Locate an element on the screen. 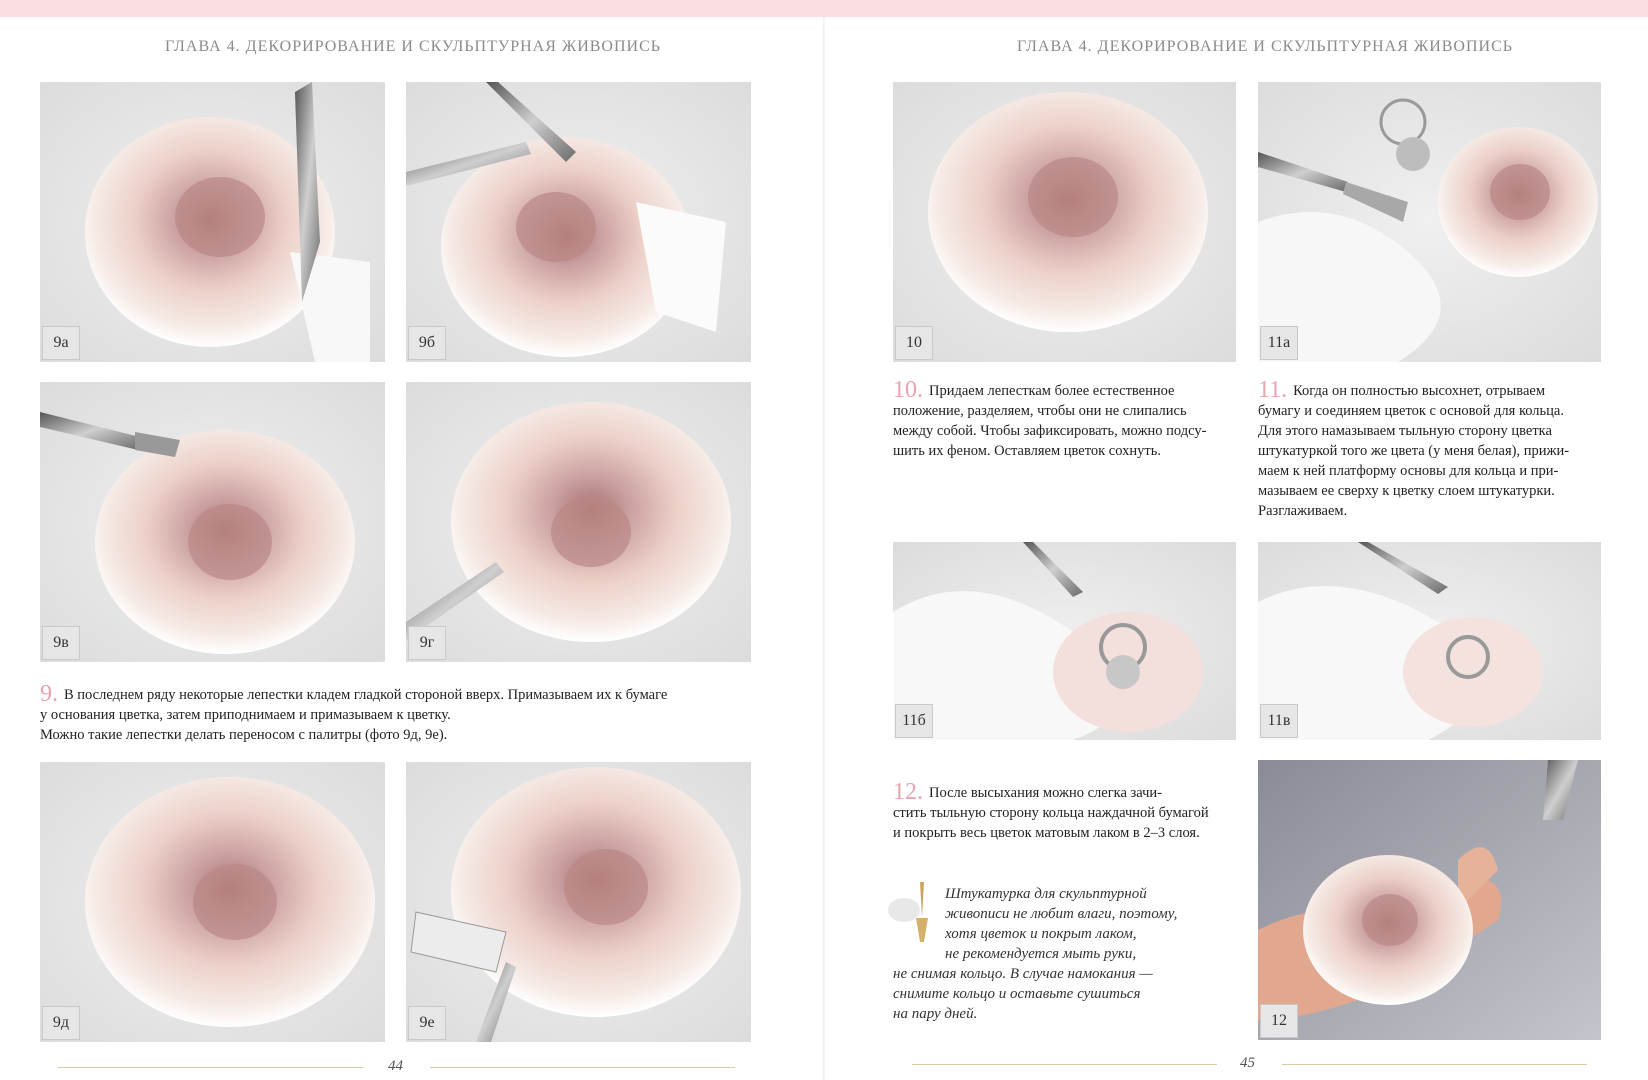 This screenshot has height=1080, width=1648. footer-line-right is located at coordinates (1064, 1064).